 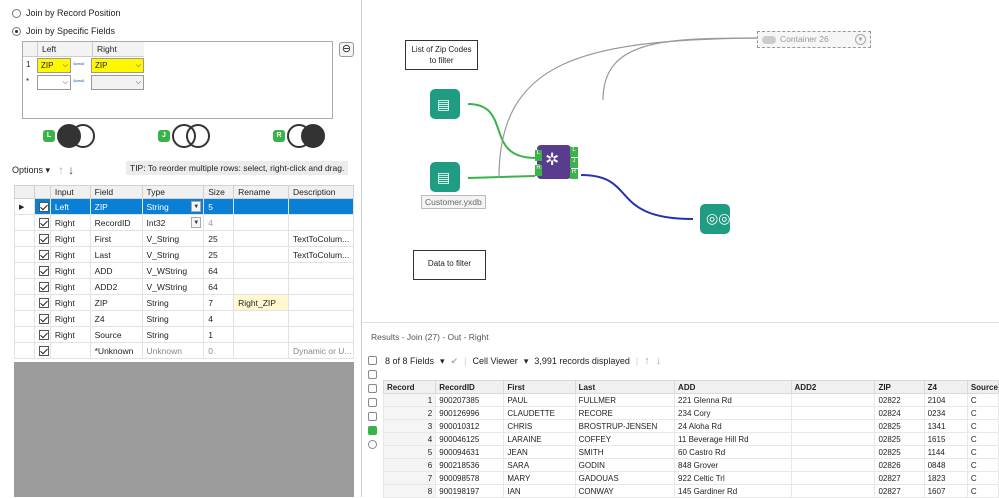 What do you see at coordinates (860, 39) in the screenshot?
I see `collapse-icon: ▼` at bounding box center [860, 39].